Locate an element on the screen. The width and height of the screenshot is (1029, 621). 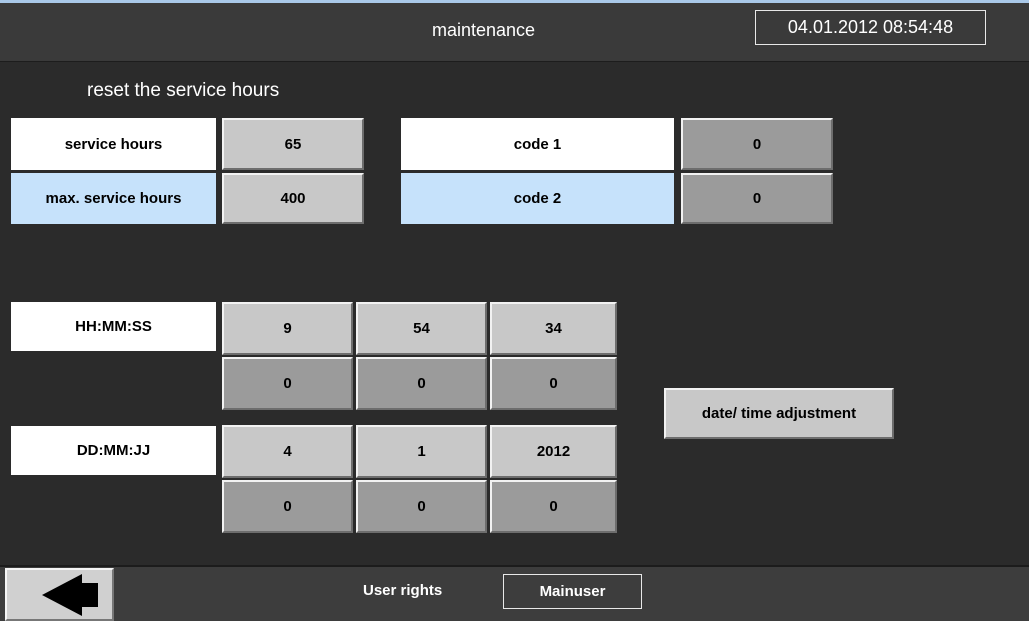
time-hours-current: 9 is located at coordinates (287, 328).